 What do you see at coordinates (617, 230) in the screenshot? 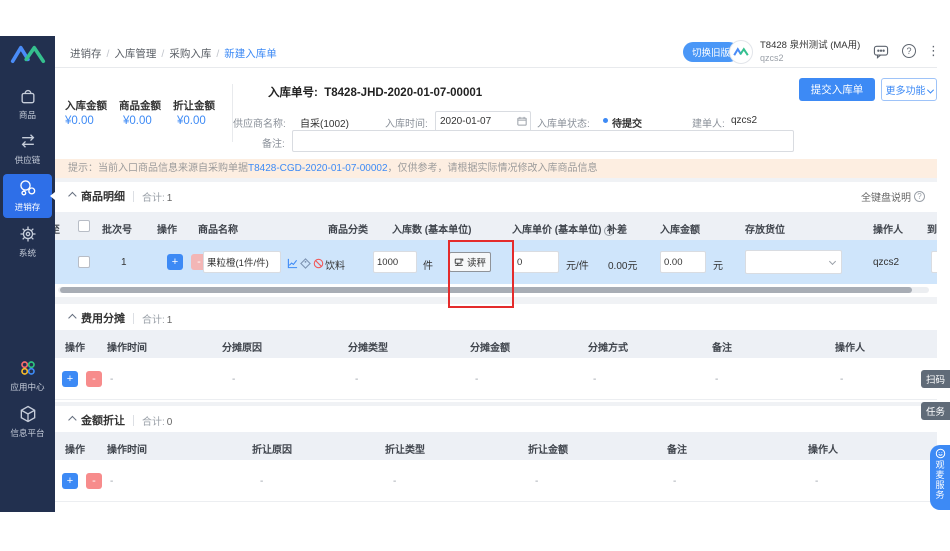
I see `col-diff: 补差` at bounding box center [617, 230].